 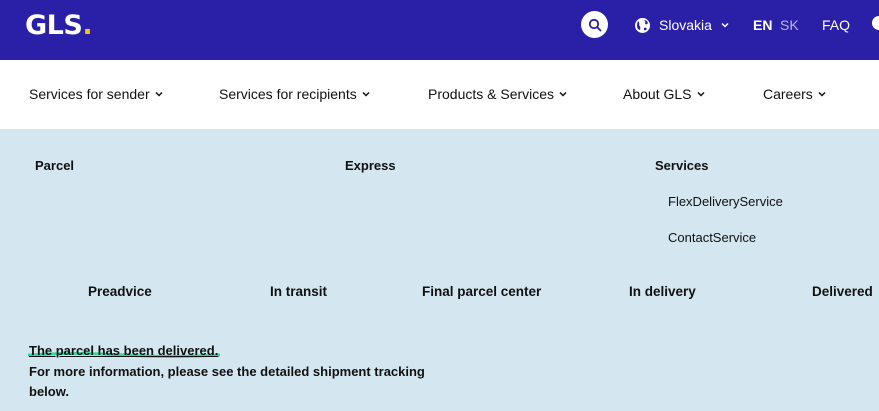 What do you see at coordinates (482, 291) in the screenshot?
I see `step-final-parcel-center: Final parcel center` at bounding box center [482, 291].